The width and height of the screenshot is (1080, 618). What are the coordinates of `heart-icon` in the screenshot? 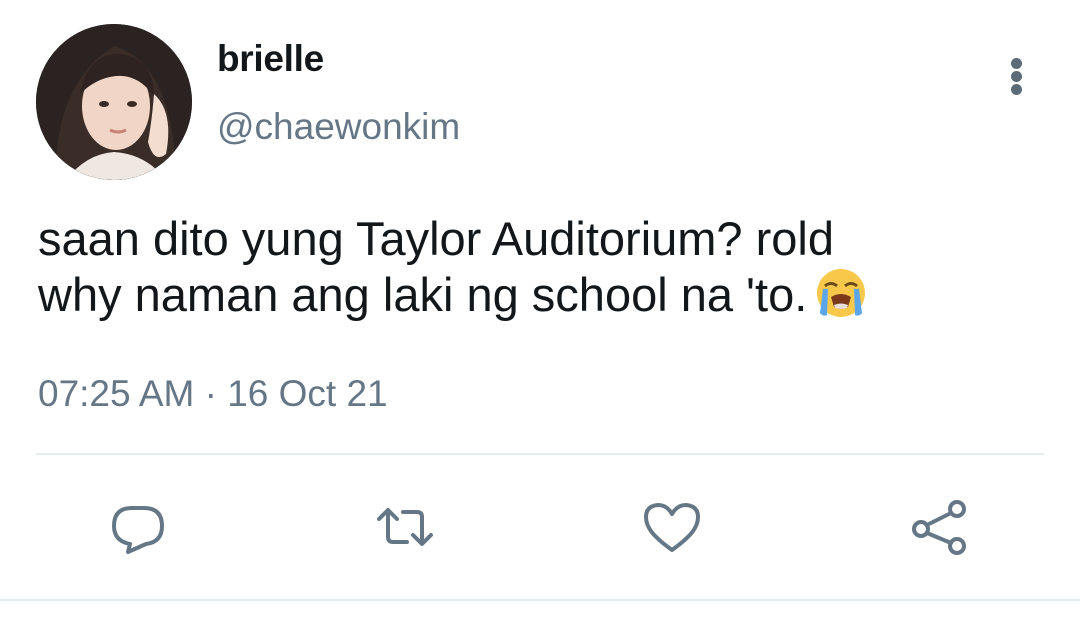 It's located at (672, 527).